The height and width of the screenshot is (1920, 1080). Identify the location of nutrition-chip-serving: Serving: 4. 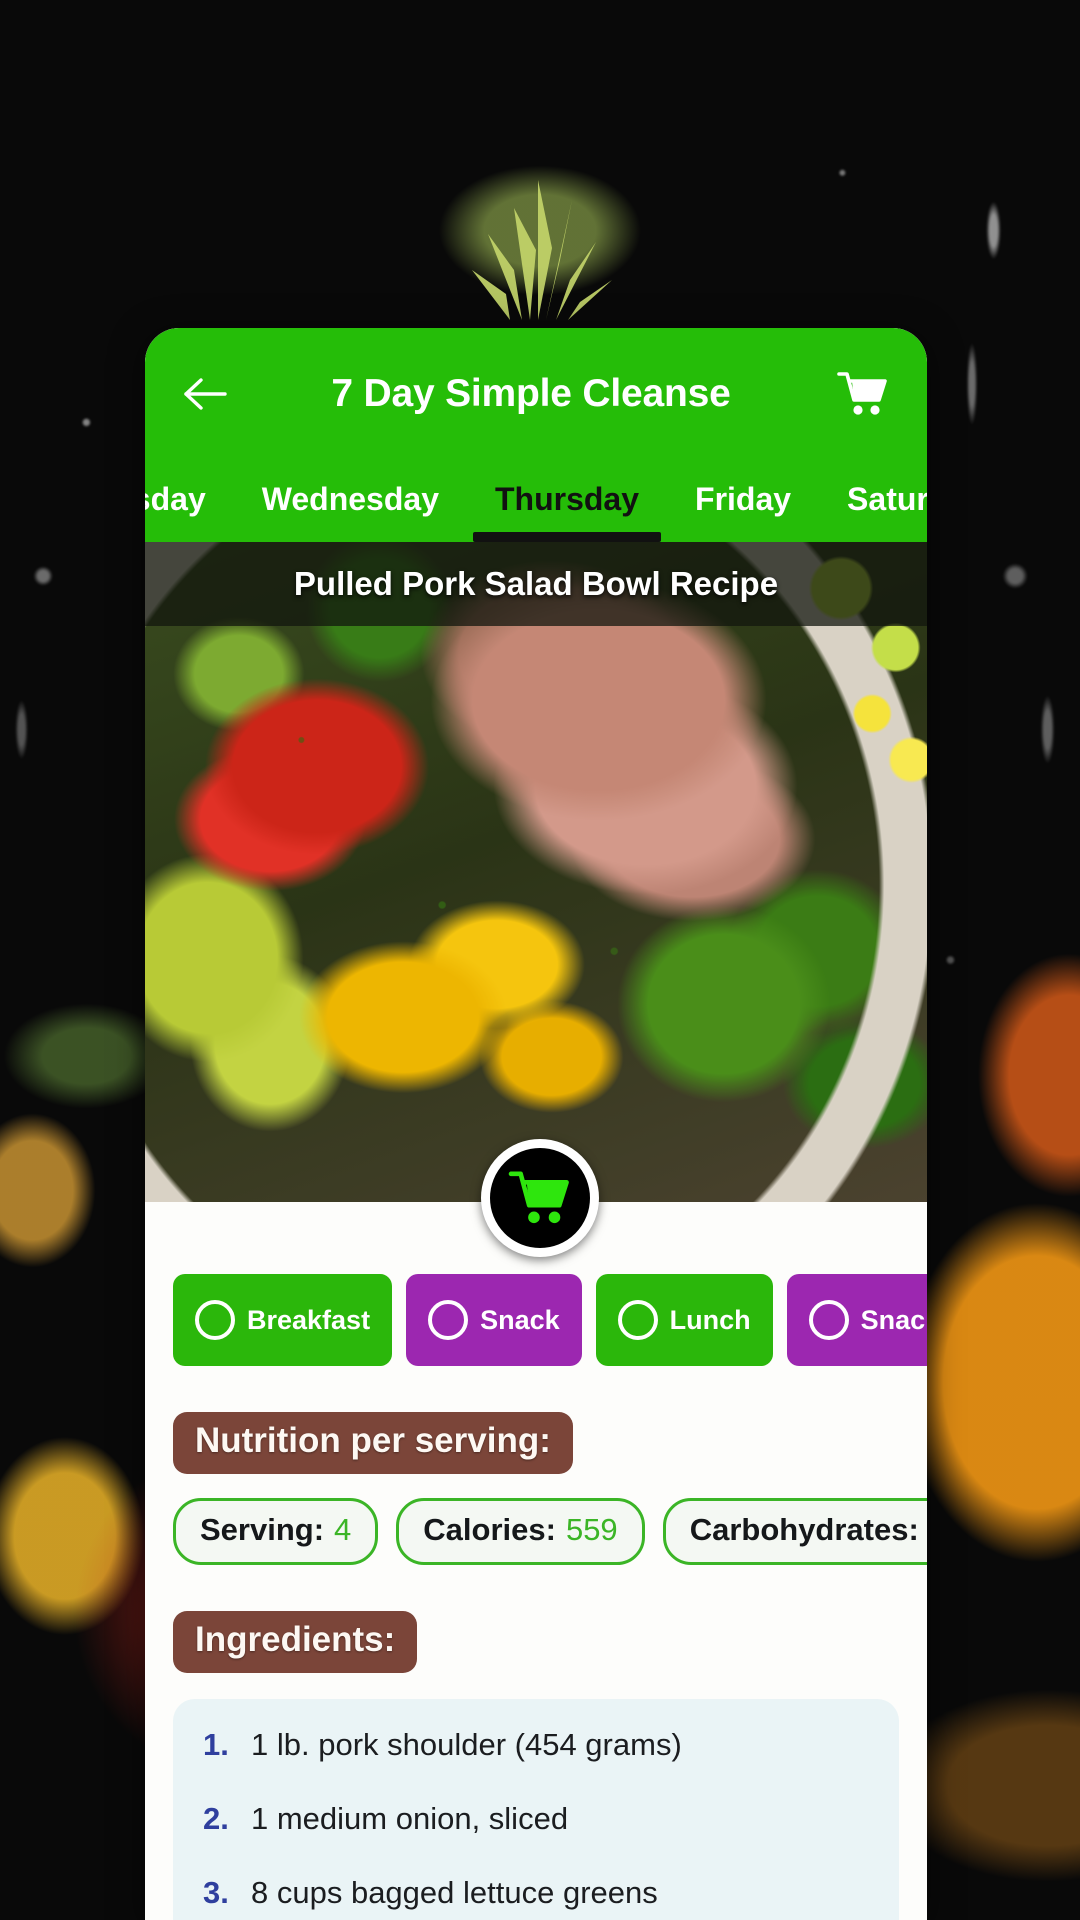
(276, 1531).